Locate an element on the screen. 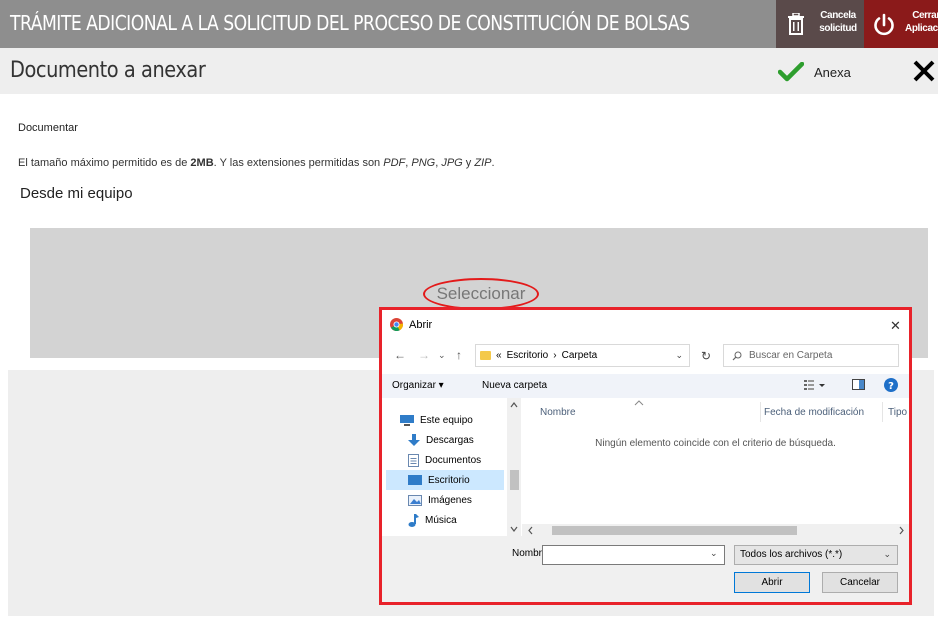 The image size is (938, 619). search-placeholder: Buscar en Carpeta is located at coordinates (791, 355).